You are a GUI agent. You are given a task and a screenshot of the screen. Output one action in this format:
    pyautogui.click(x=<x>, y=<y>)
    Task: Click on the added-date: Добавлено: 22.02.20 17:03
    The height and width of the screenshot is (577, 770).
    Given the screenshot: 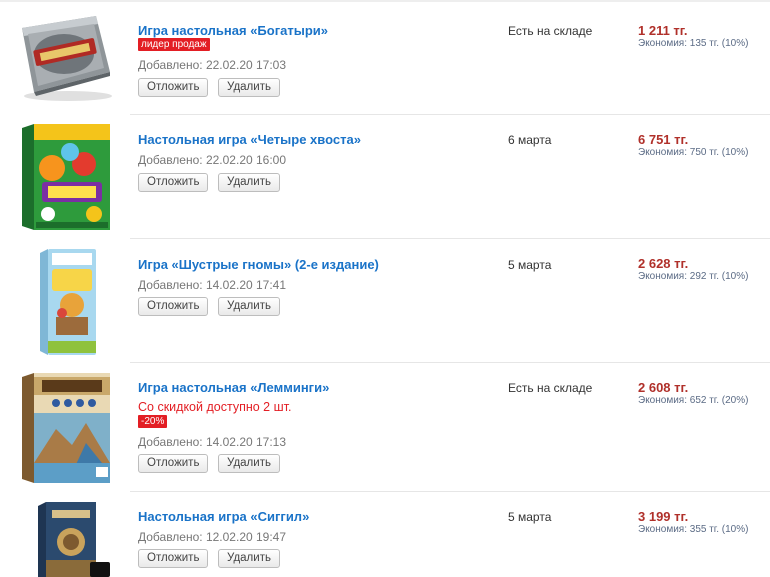 What is the action you would take?
    pyautogui.click(x=212, y=65)
    